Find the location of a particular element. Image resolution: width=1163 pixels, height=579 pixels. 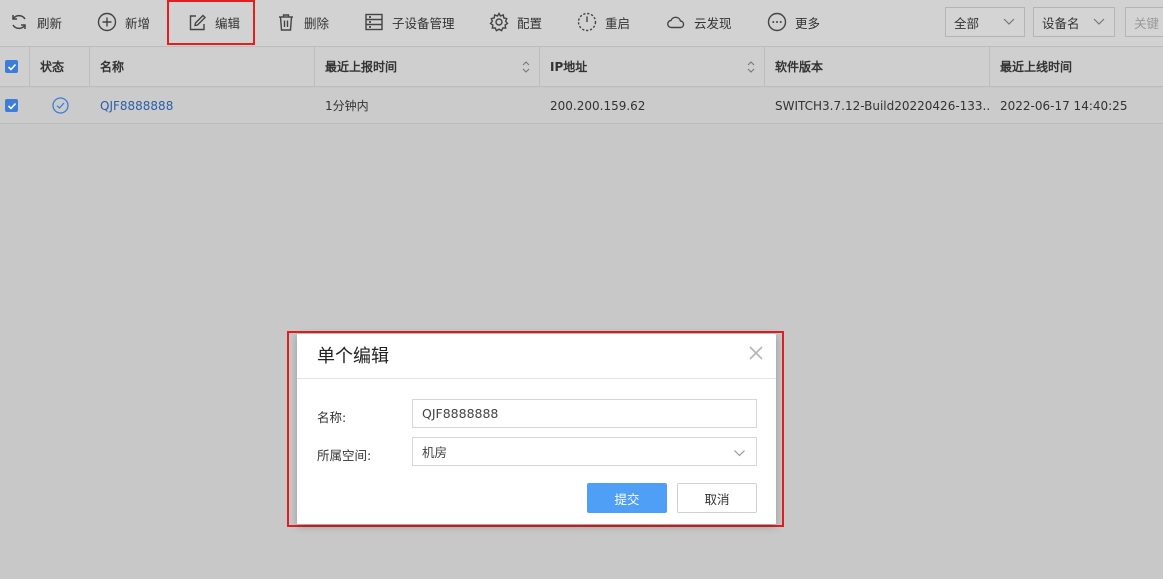

name-field-label: 名称: is located at coordinates (332, 417).